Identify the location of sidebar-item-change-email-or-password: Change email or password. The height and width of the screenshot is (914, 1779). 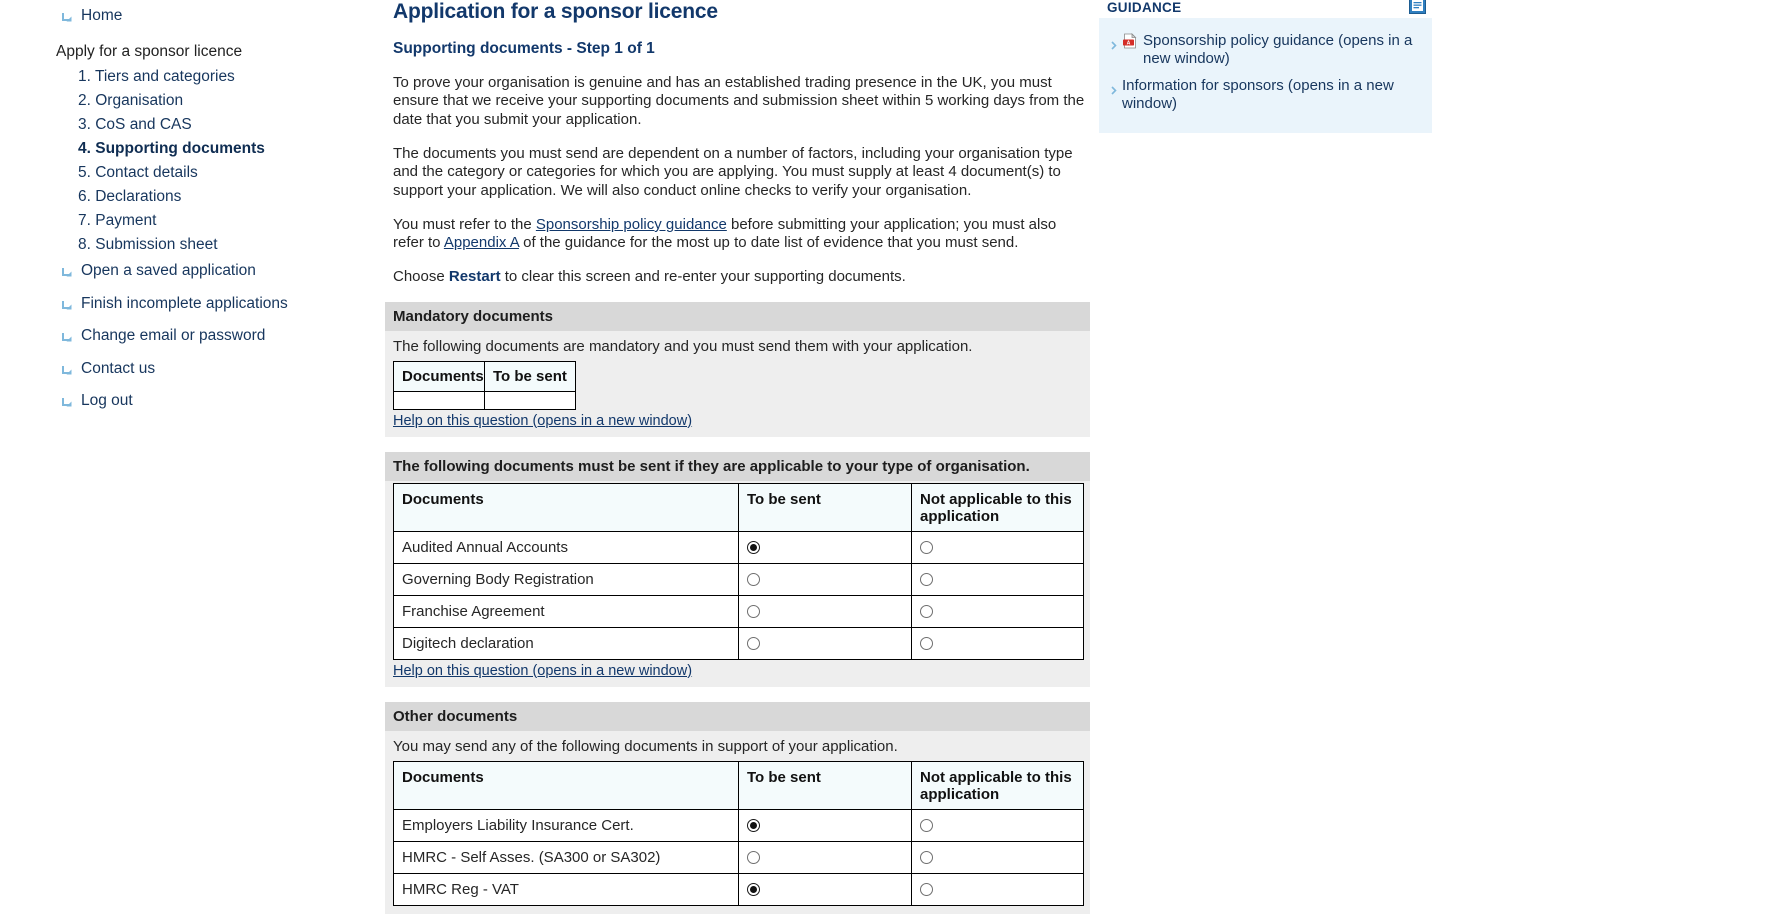
(192, 338).